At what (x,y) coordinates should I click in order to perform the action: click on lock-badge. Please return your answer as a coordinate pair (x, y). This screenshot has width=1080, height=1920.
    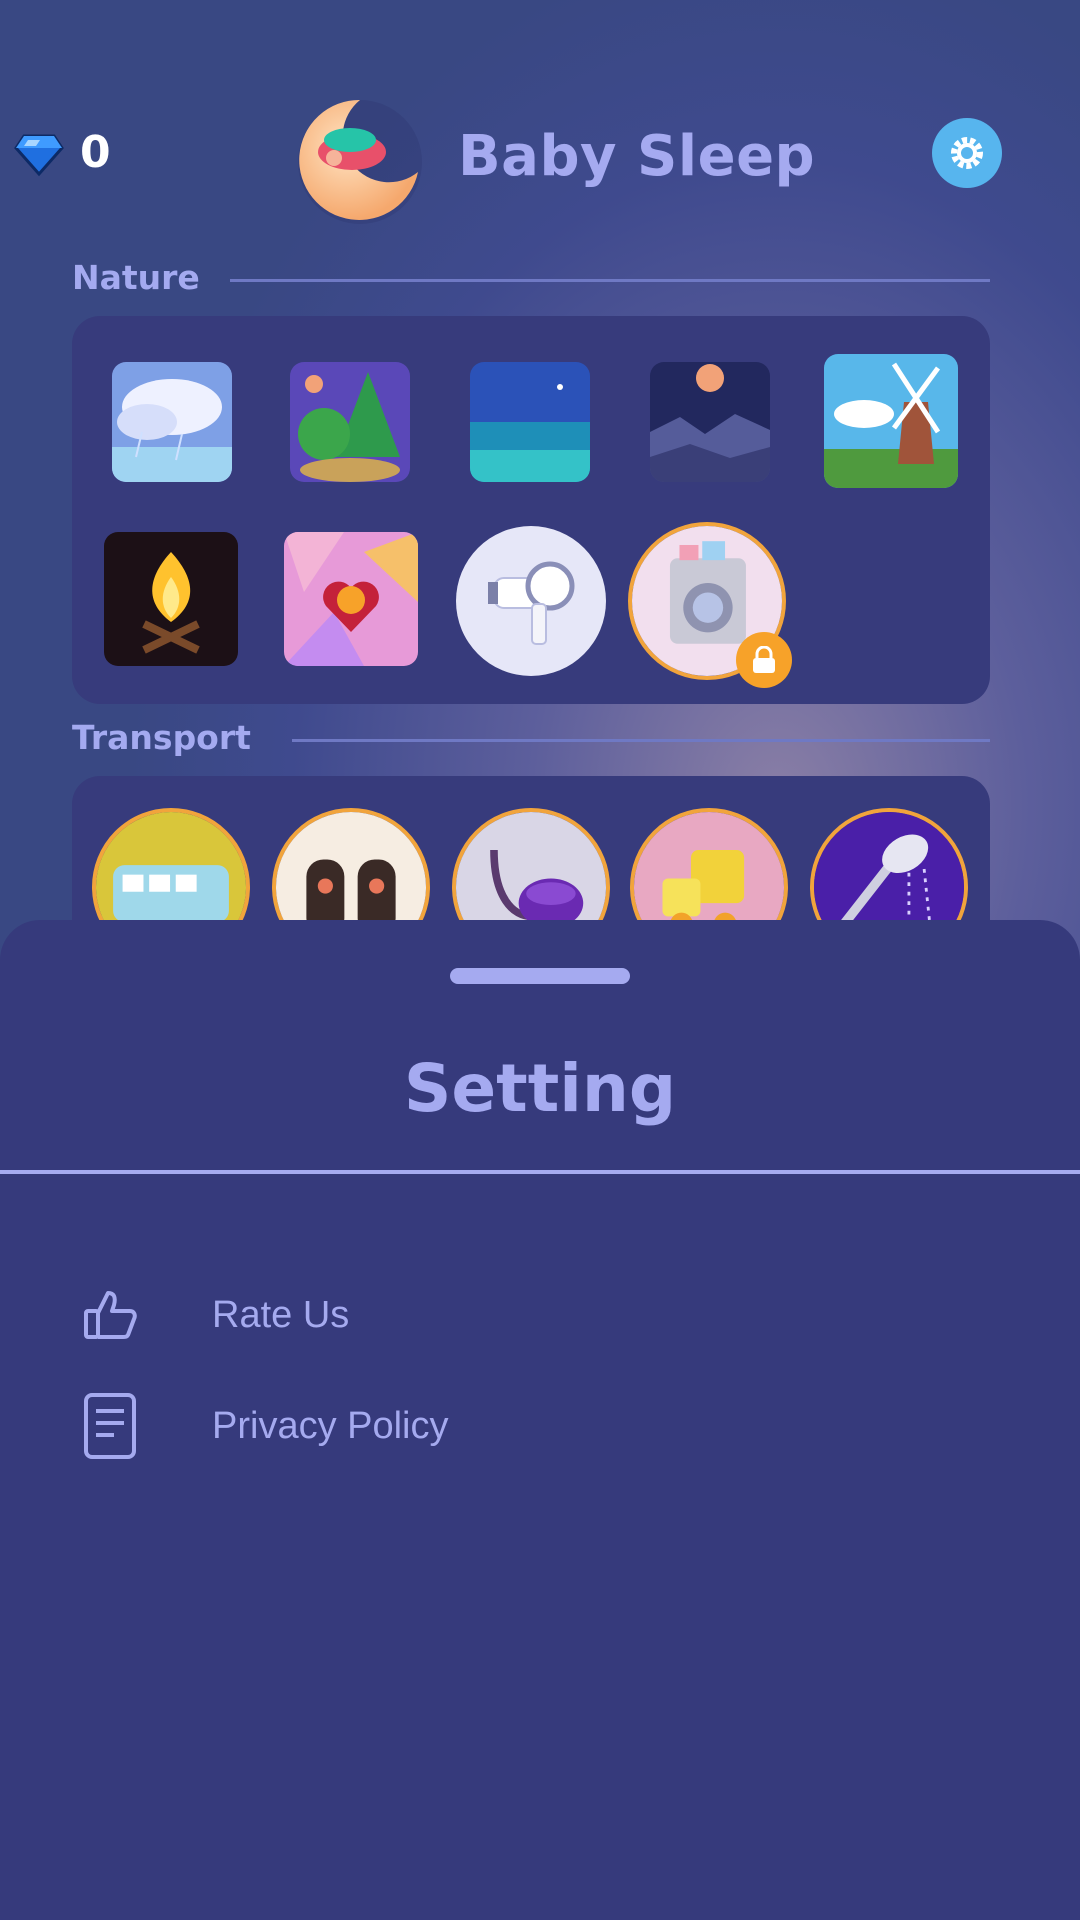
    Looking at the image, I should click on (764, 660).